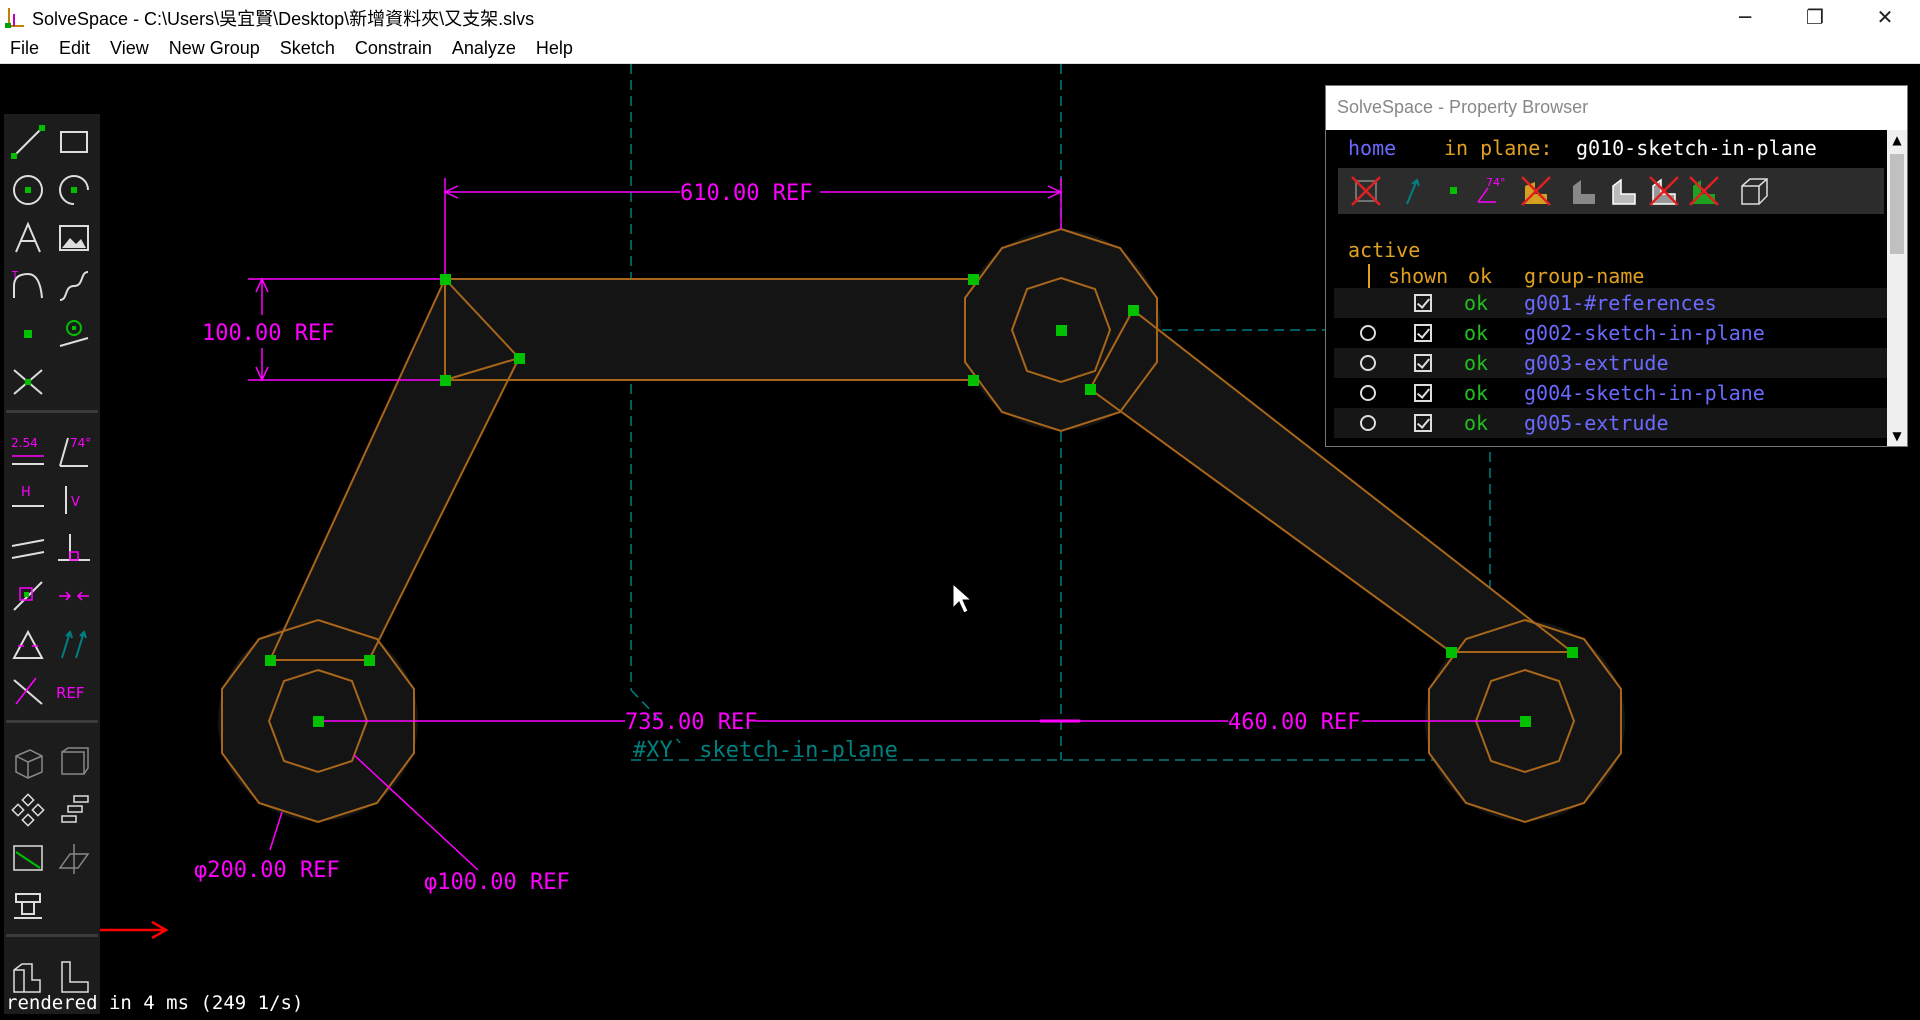  What do you see at coordinates (28, 548) in the screenshot?
I see `parallel-icon` at bounding box center [28, 548].